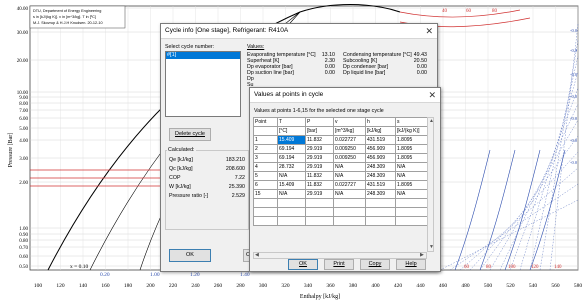 The height and width of the screenshot is (300, 584). Describe the element at coordinates (265, 140) in the screenshot. I see `table-cell: 1` at that location.